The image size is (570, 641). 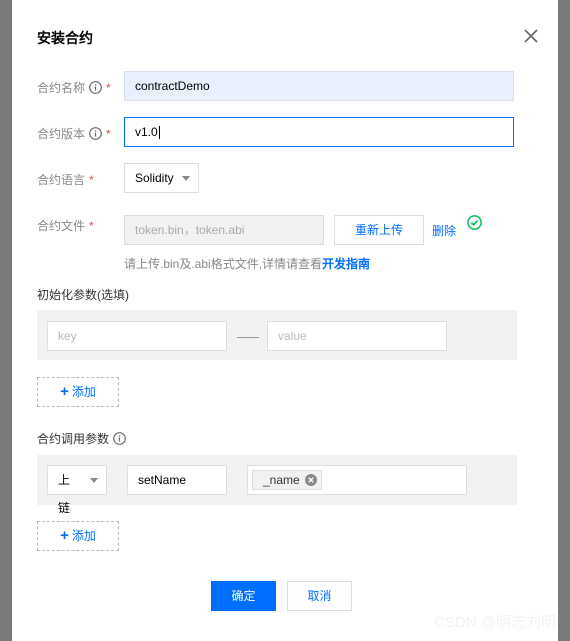 What do you see at coordinates (224, 230) in the screenshot?
I see `contract-file-input: token.bin，token.abi` at bounding box center [224, 230].